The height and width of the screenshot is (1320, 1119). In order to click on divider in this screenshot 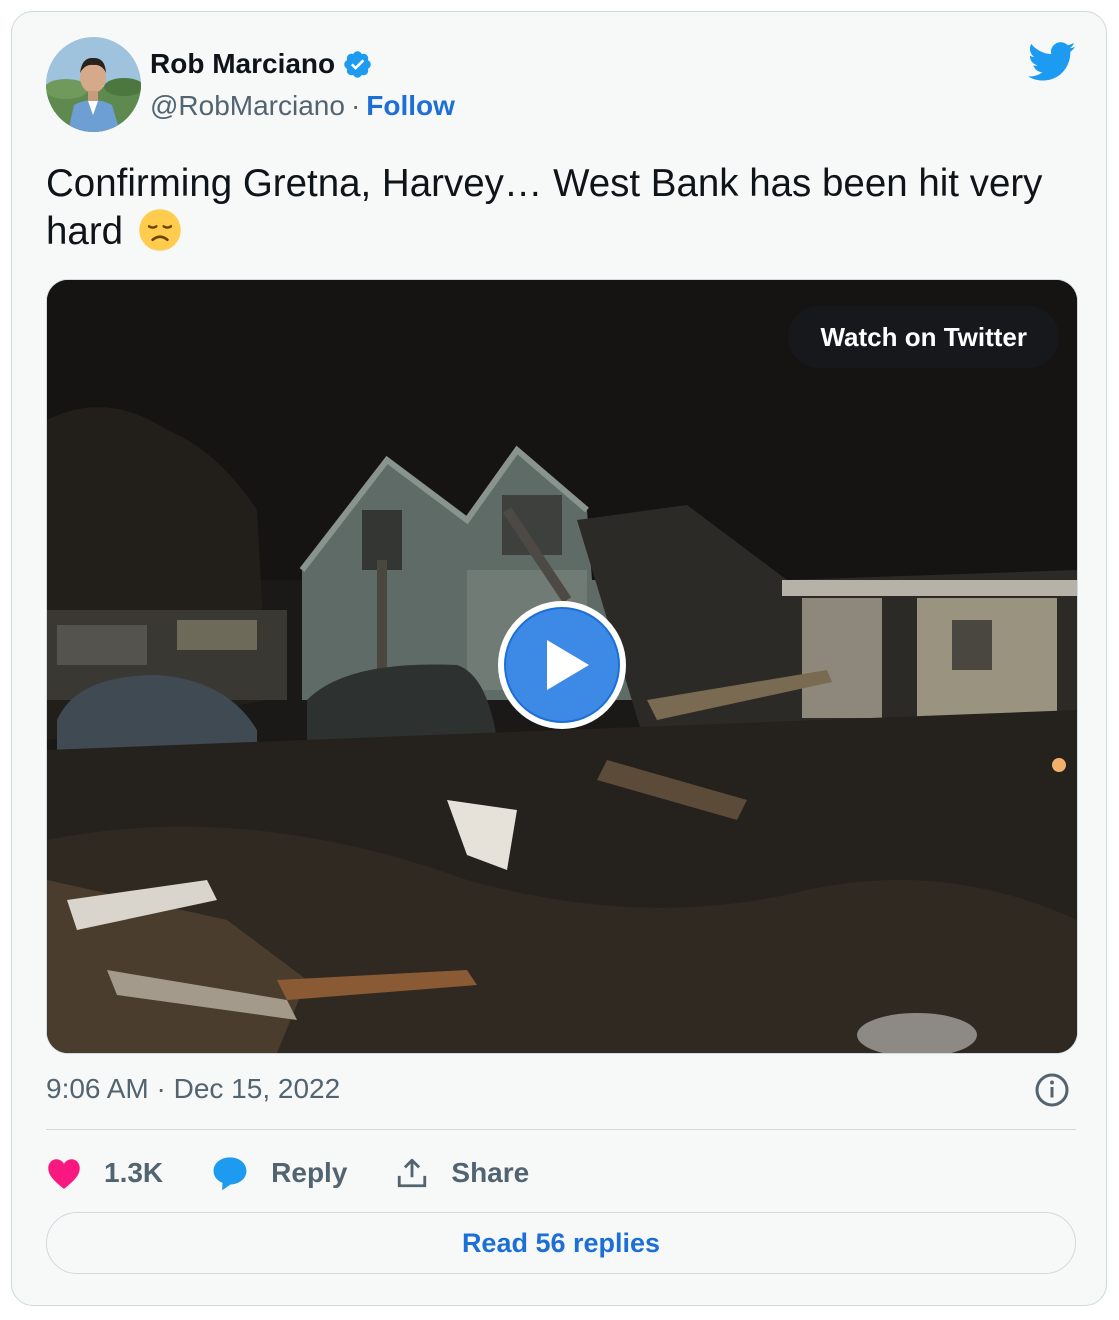, I will do `click(561, 1129)`.